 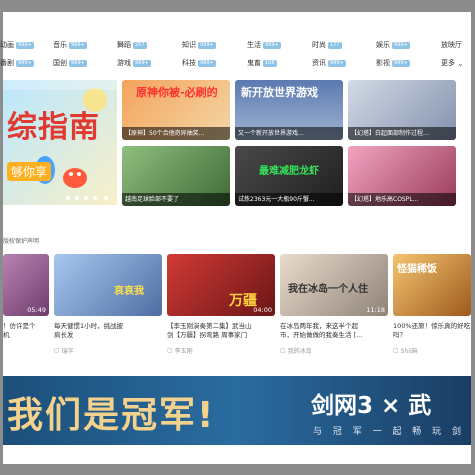 I want to click on category-label: 资讯, so click(x=319, y=63).